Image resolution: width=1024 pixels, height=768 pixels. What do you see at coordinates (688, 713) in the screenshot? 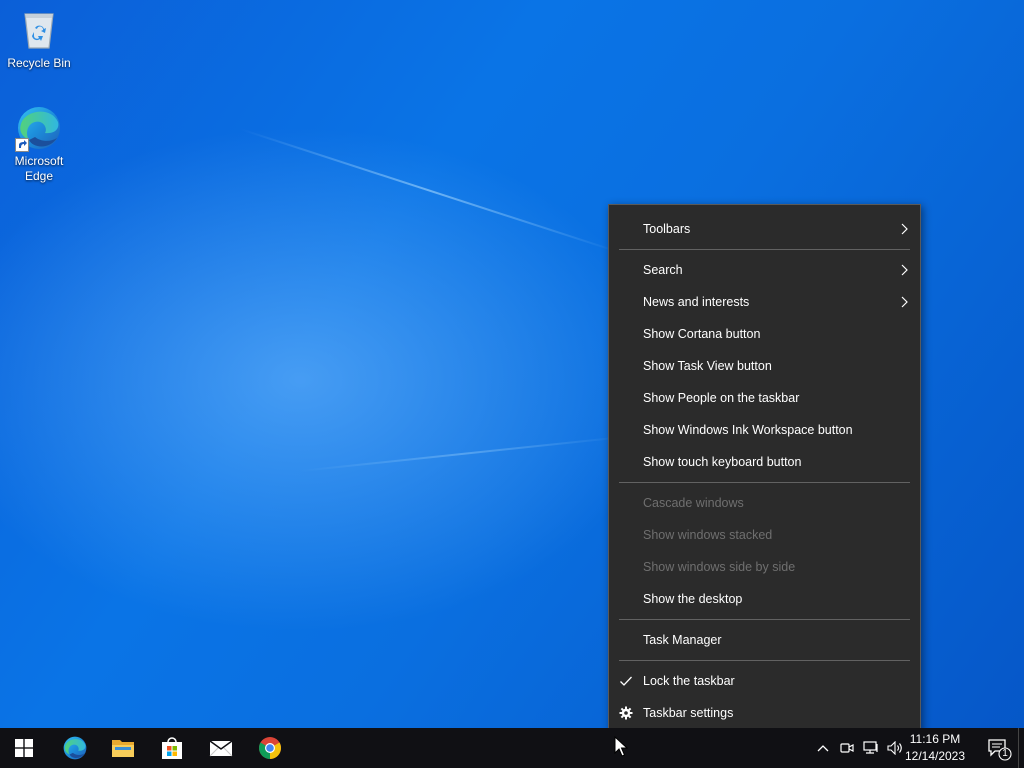
I see `menu-item-label: Taskbar settings` at bounding box center [688, 713].